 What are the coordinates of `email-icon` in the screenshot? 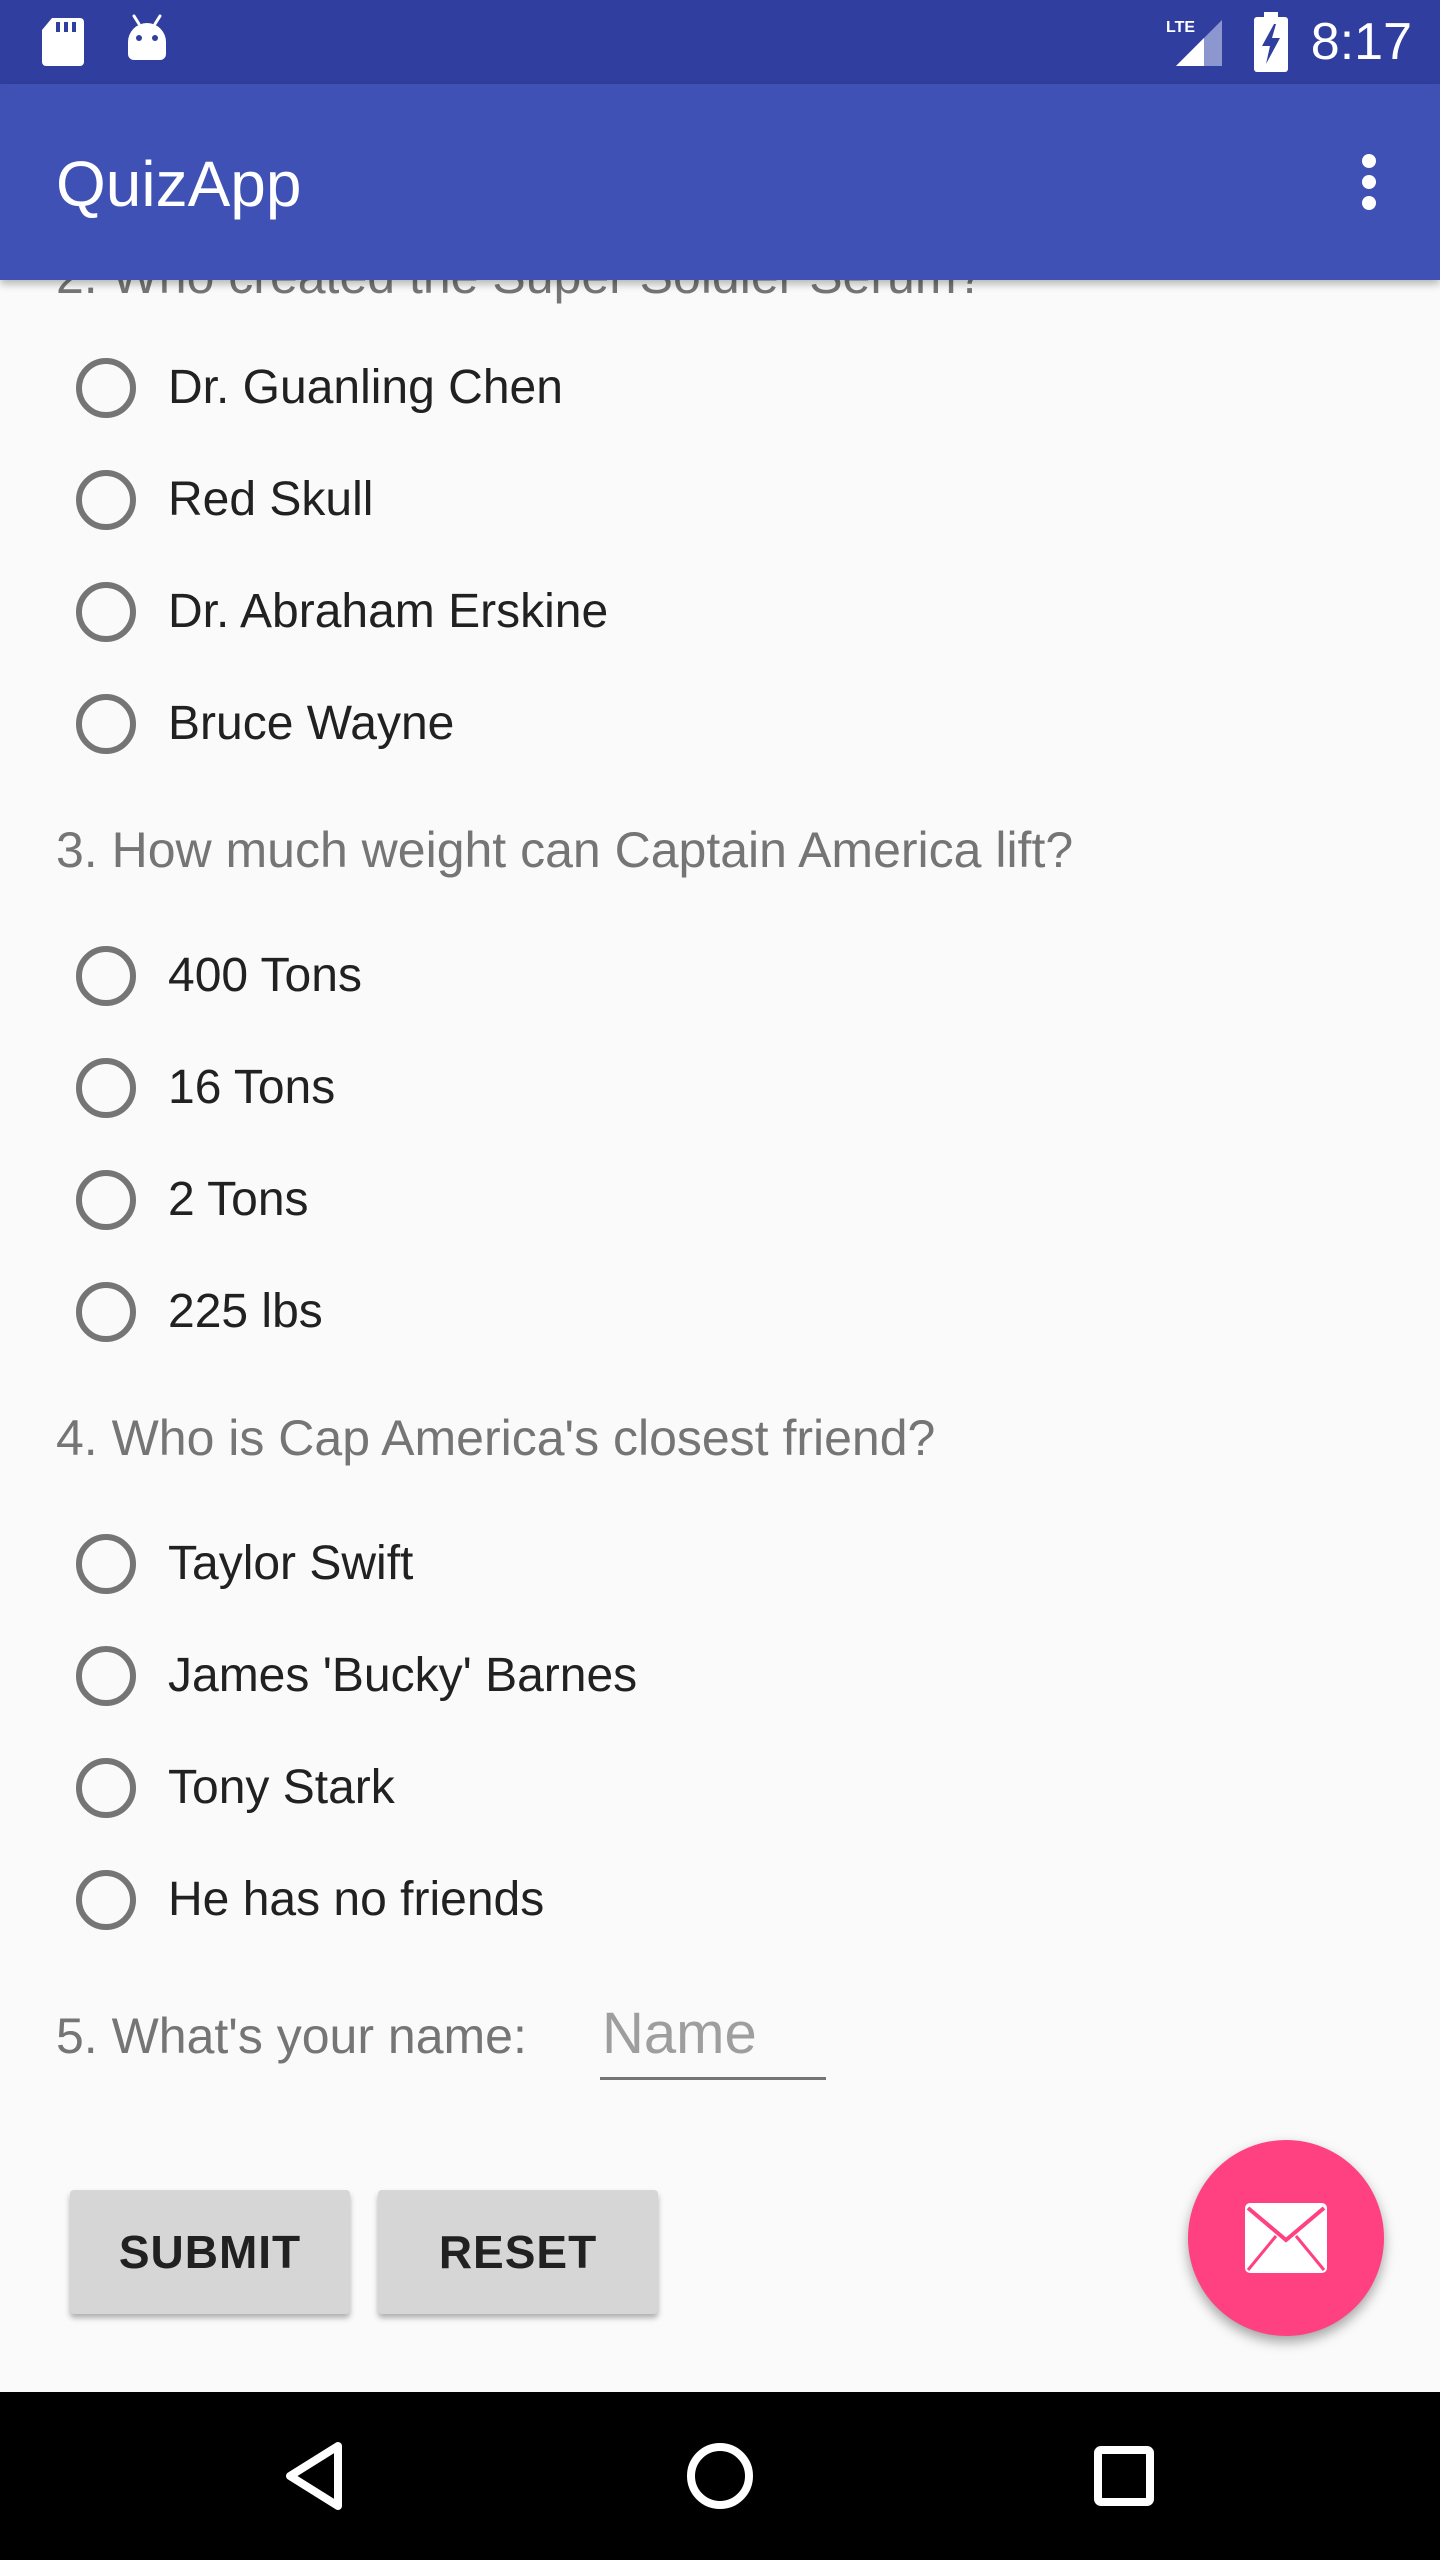 It's located at (1286, 2238).